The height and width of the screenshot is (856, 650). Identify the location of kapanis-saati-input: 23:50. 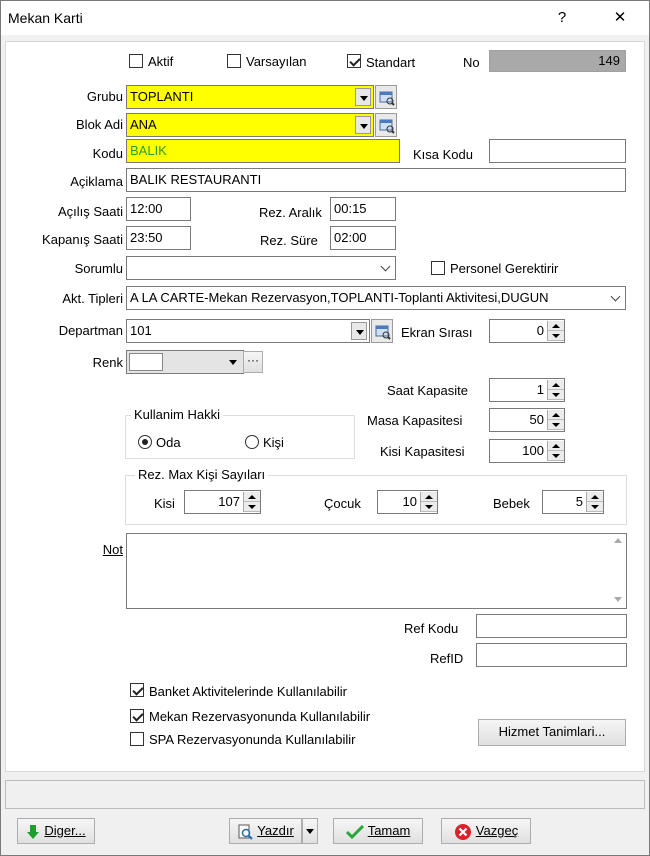
(158, 238).